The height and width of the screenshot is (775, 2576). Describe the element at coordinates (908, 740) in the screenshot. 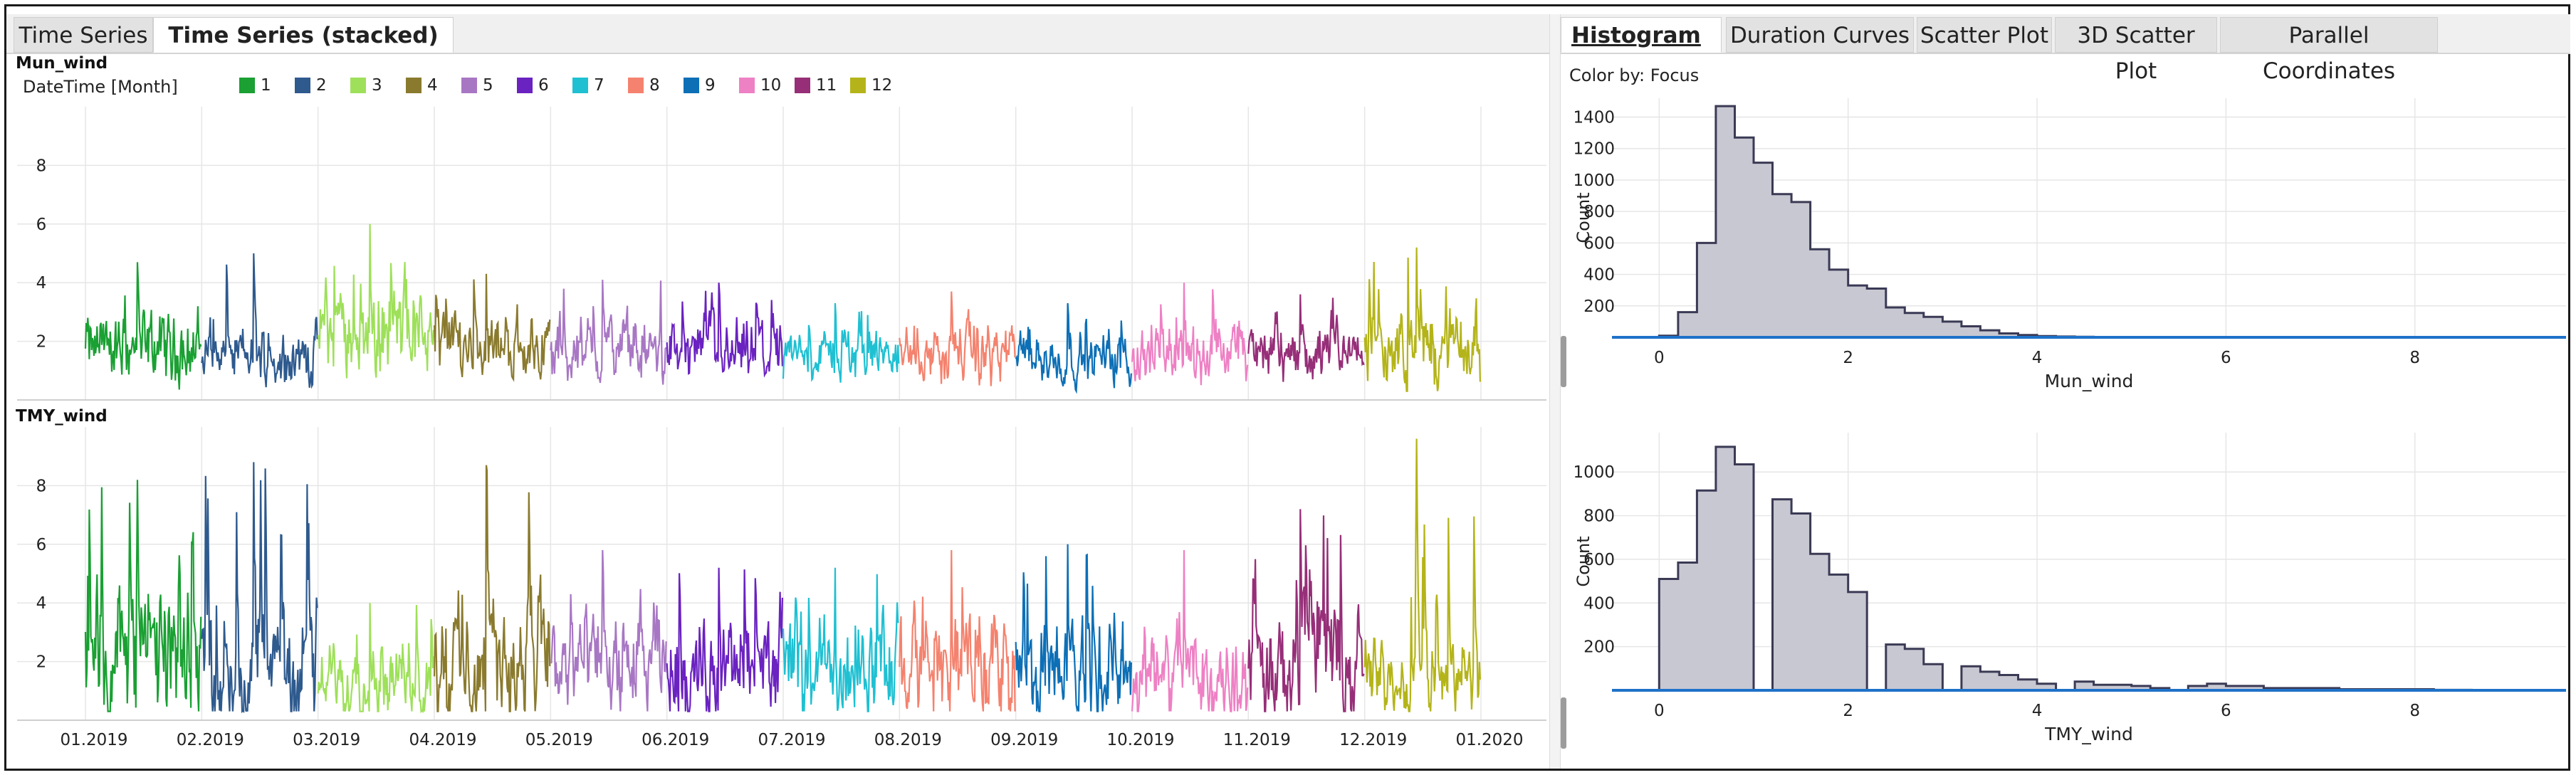

I see `x-tick-label: 08.2019` at that location.